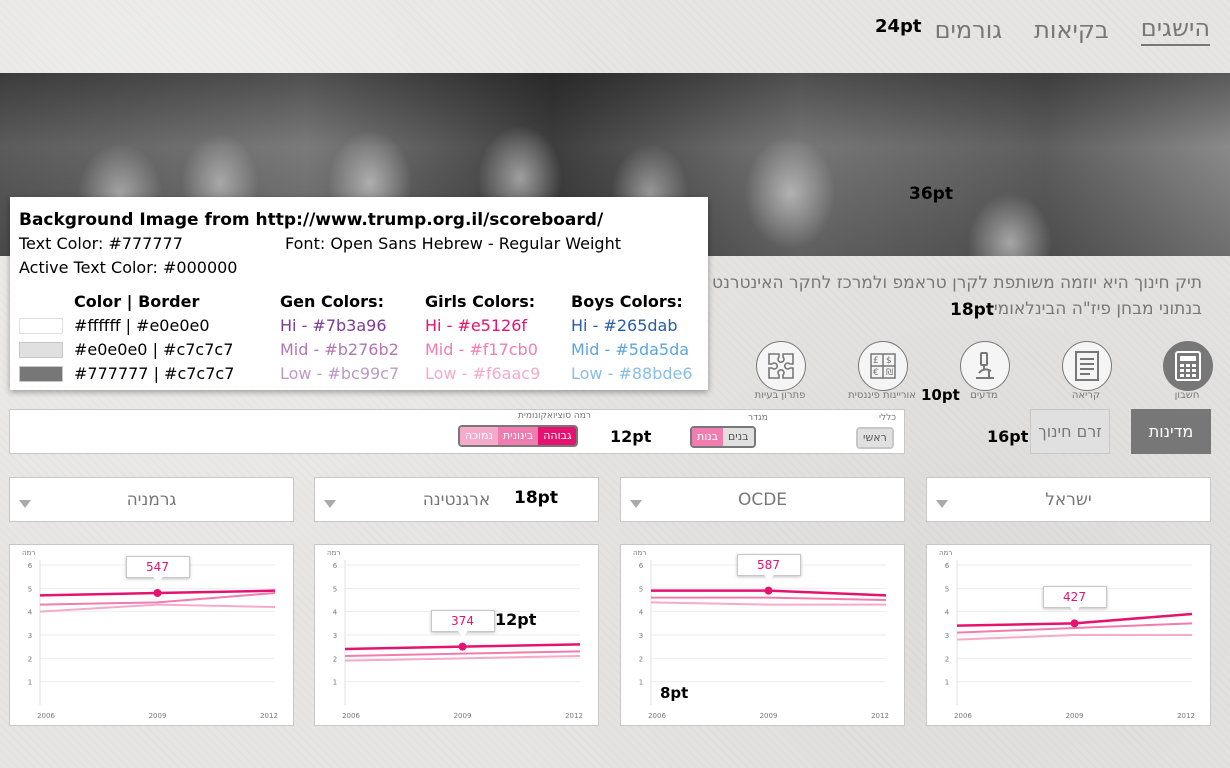  Describe the element at coordinates (41, 350) in the screenshot. I see `swatch-lightgray` at that location.